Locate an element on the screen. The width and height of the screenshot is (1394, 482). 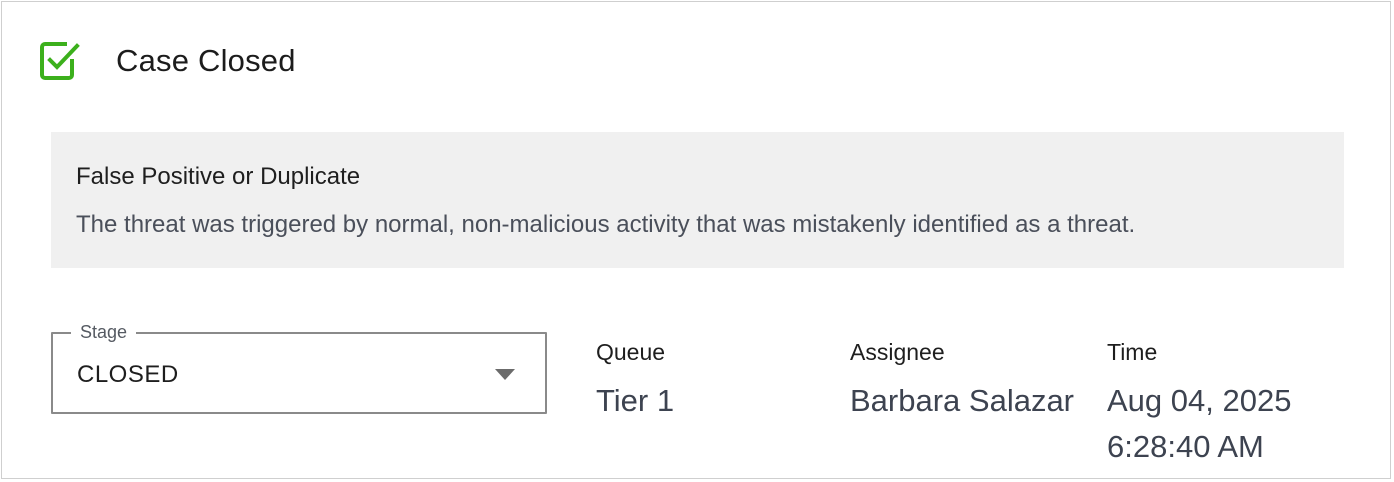
assignee-label: Assignee is located at coordinates (897, 352).